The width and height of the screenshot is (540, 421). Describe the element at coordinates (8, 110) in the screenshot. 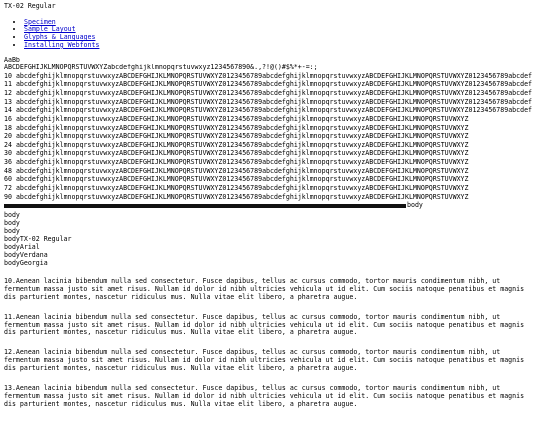

I see `size-number: 14` at that location.